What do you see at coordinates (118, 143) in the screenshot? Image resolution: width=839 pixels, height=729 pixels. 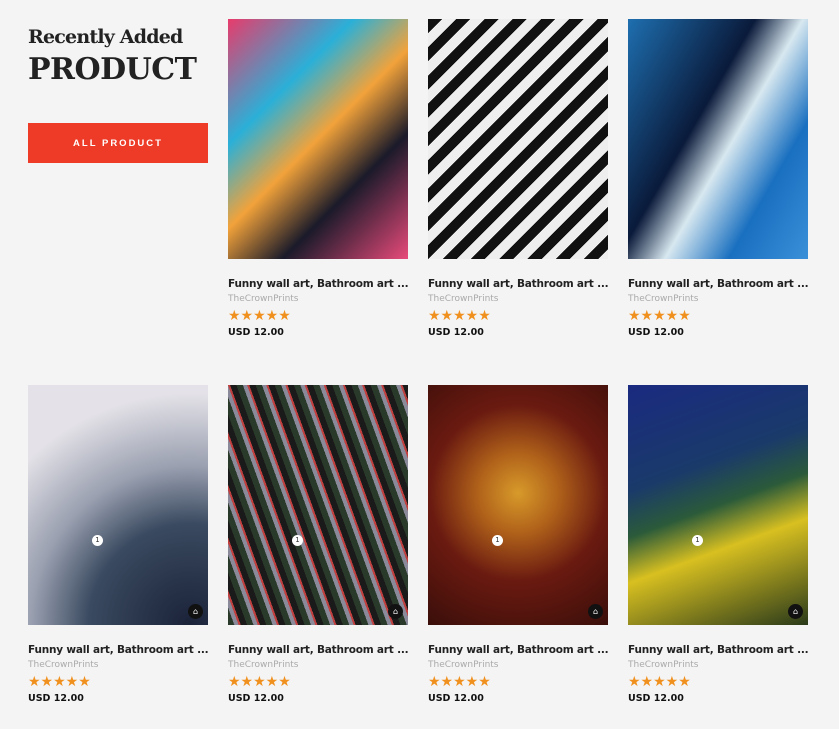 I see `all-product-button: ALL PRODUCT` at bounding box center [118, 143].